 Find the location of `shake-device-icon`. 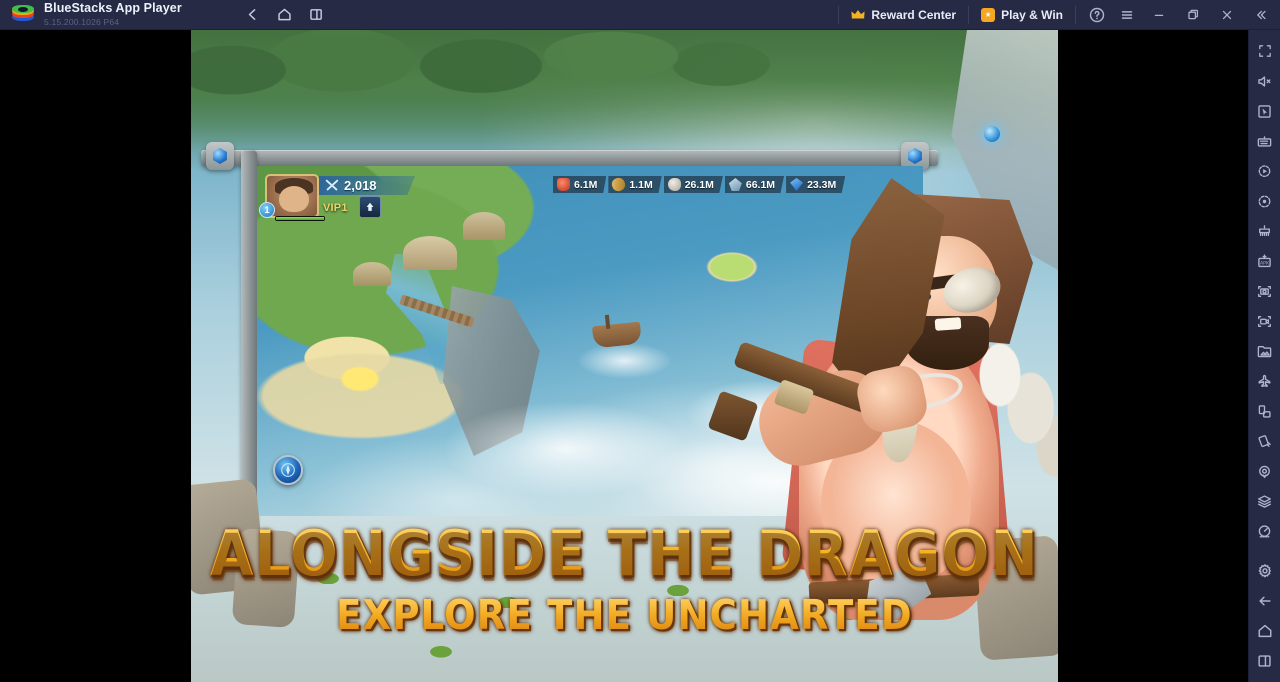

shake-device-icon is located at coordinates (1264, 440).